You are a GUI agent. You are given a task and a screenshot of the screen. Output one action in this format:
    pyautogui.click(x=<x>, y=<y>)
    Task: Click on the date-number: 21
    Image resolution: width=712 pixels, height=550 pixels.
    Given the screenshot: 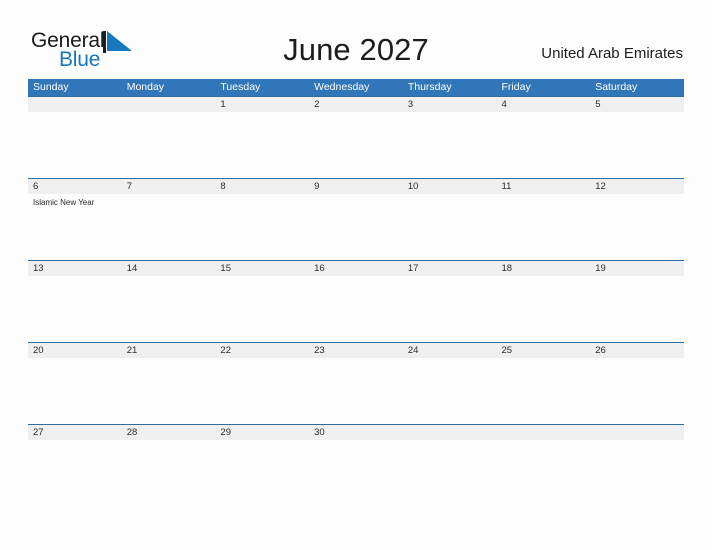 What is the action you would take?
    pyautogui.click(x=169, y=350)
    